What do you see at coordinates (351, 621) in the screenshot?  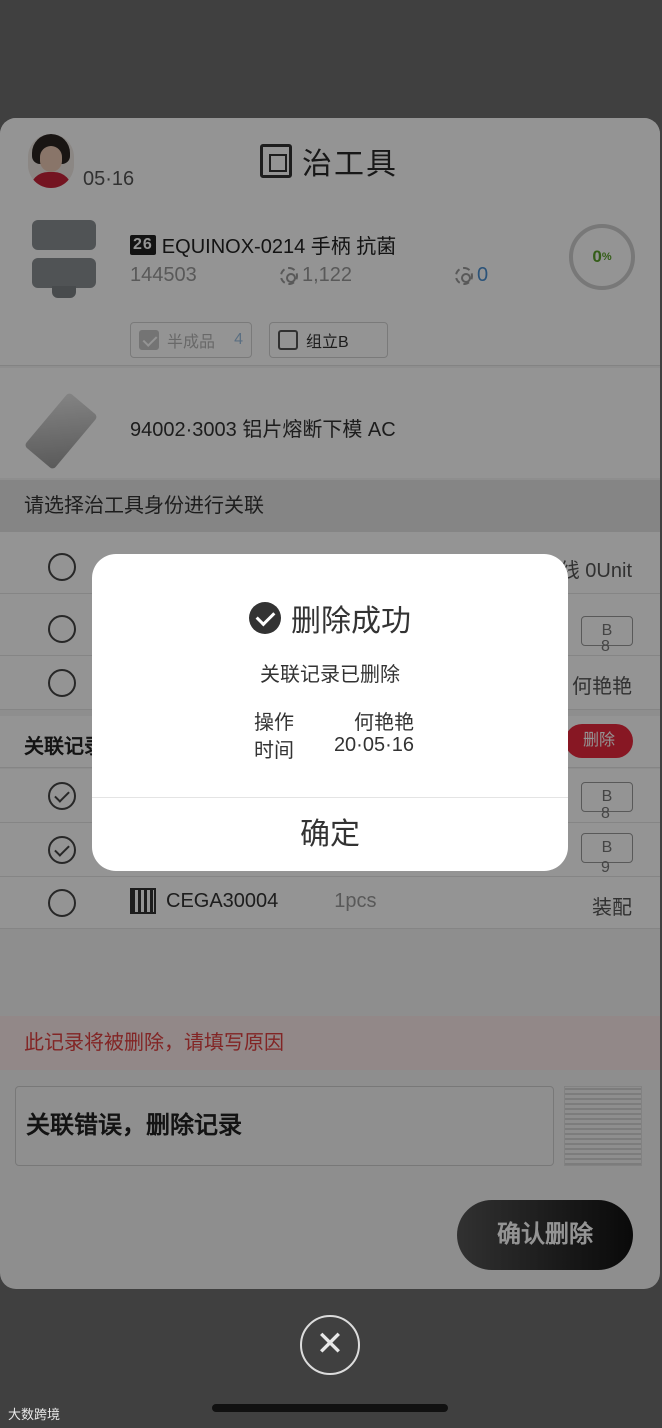 I see `dialog-title-text: 删除成功` at bounding box center [351, 621].